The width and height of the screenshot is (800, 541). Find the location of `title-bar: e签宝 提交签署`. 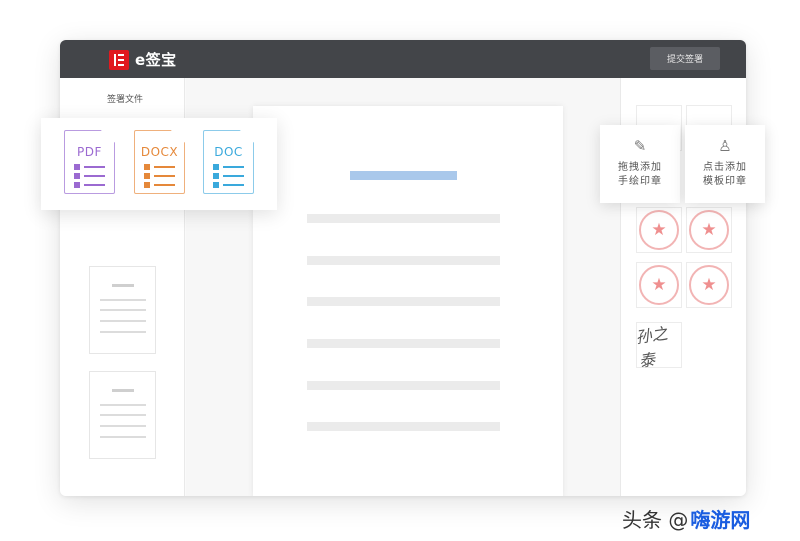

title-bar: e签宝 提交签署 is located at coordinates (403, 59).